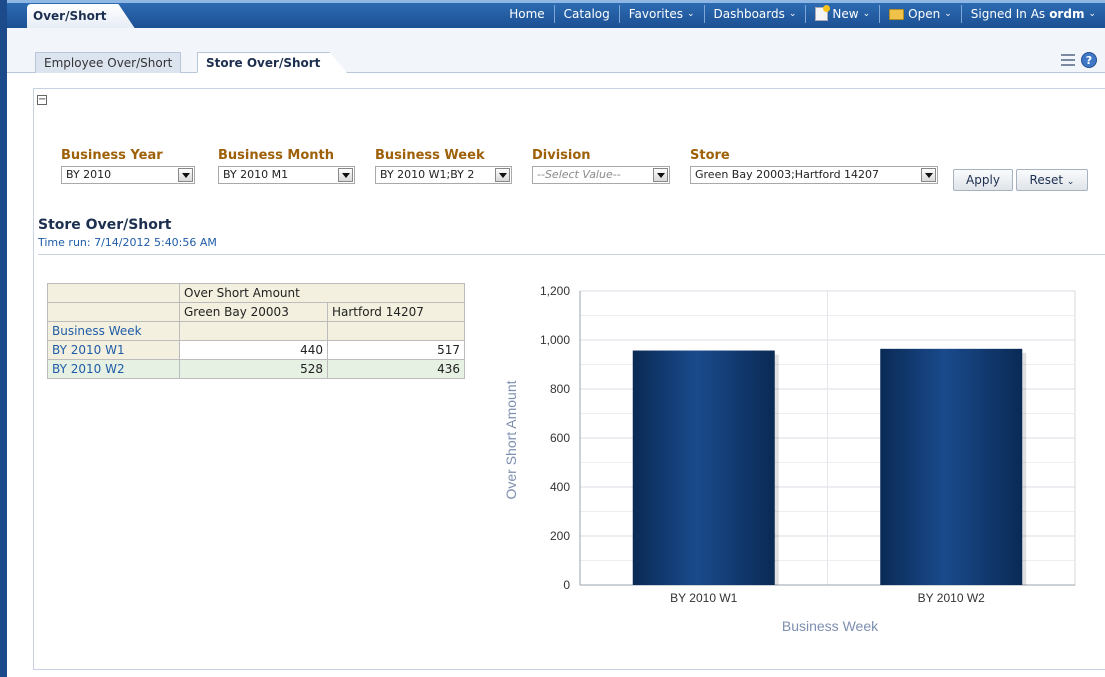 This screenshot has height=677, width=1105. Describe the element at coordinates (830, 626) in the screenshot. I see `x-axis-title: Business Week` at that location.